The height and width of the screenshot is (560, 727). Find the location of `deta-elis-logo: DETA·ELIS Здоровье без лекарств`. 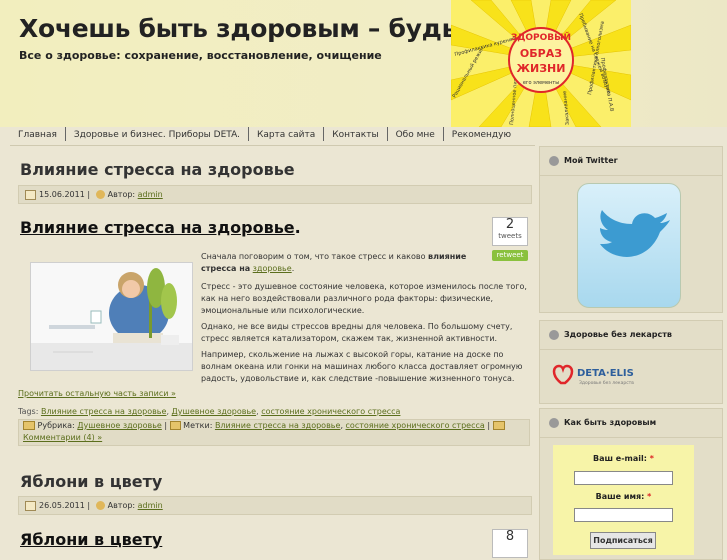

deta-elis-logo: DETA·ELIS Здоровье без лекарств is located at coordinates (613, 375).